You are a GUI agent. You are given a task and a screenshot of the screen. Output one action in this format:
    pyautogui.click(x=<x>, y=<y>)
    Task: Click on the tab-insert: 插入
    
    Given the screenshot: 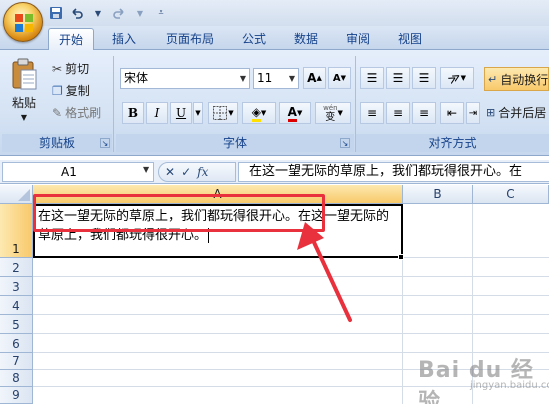 What is the action you would take?
    pyautogui.click(x=124, y=39)
    